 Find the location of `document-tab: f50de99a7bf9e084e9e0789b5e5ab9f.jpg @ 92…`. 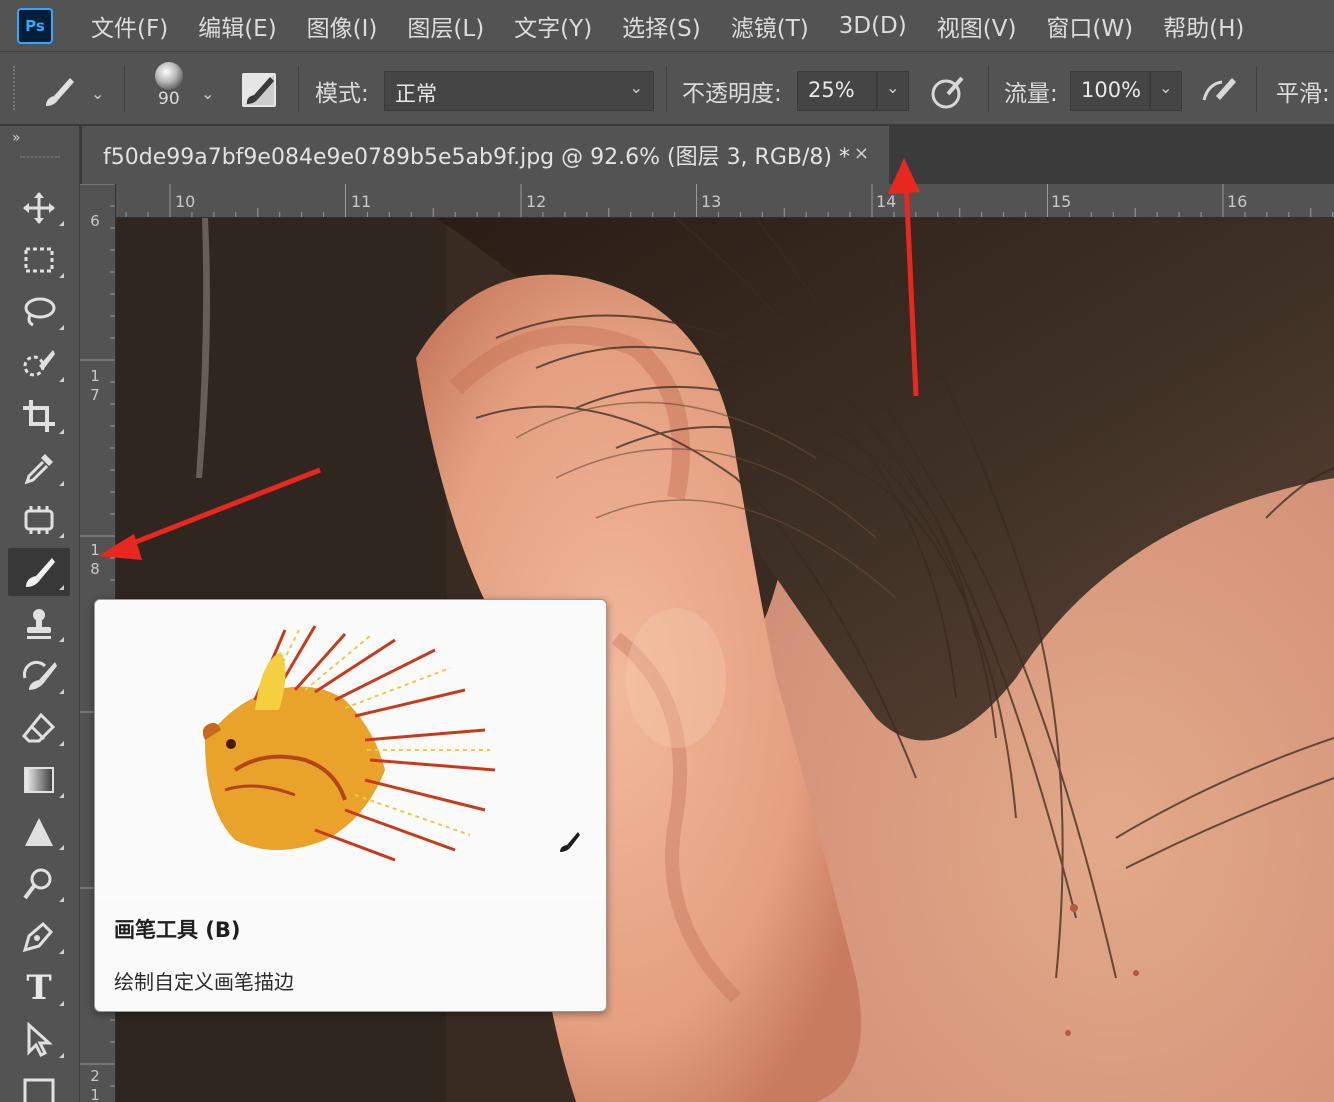

document-tab: f50de99a7bf9e084e9e0789b5e5ab9f.jpg @ 92… is located at coordinates (485, 155).